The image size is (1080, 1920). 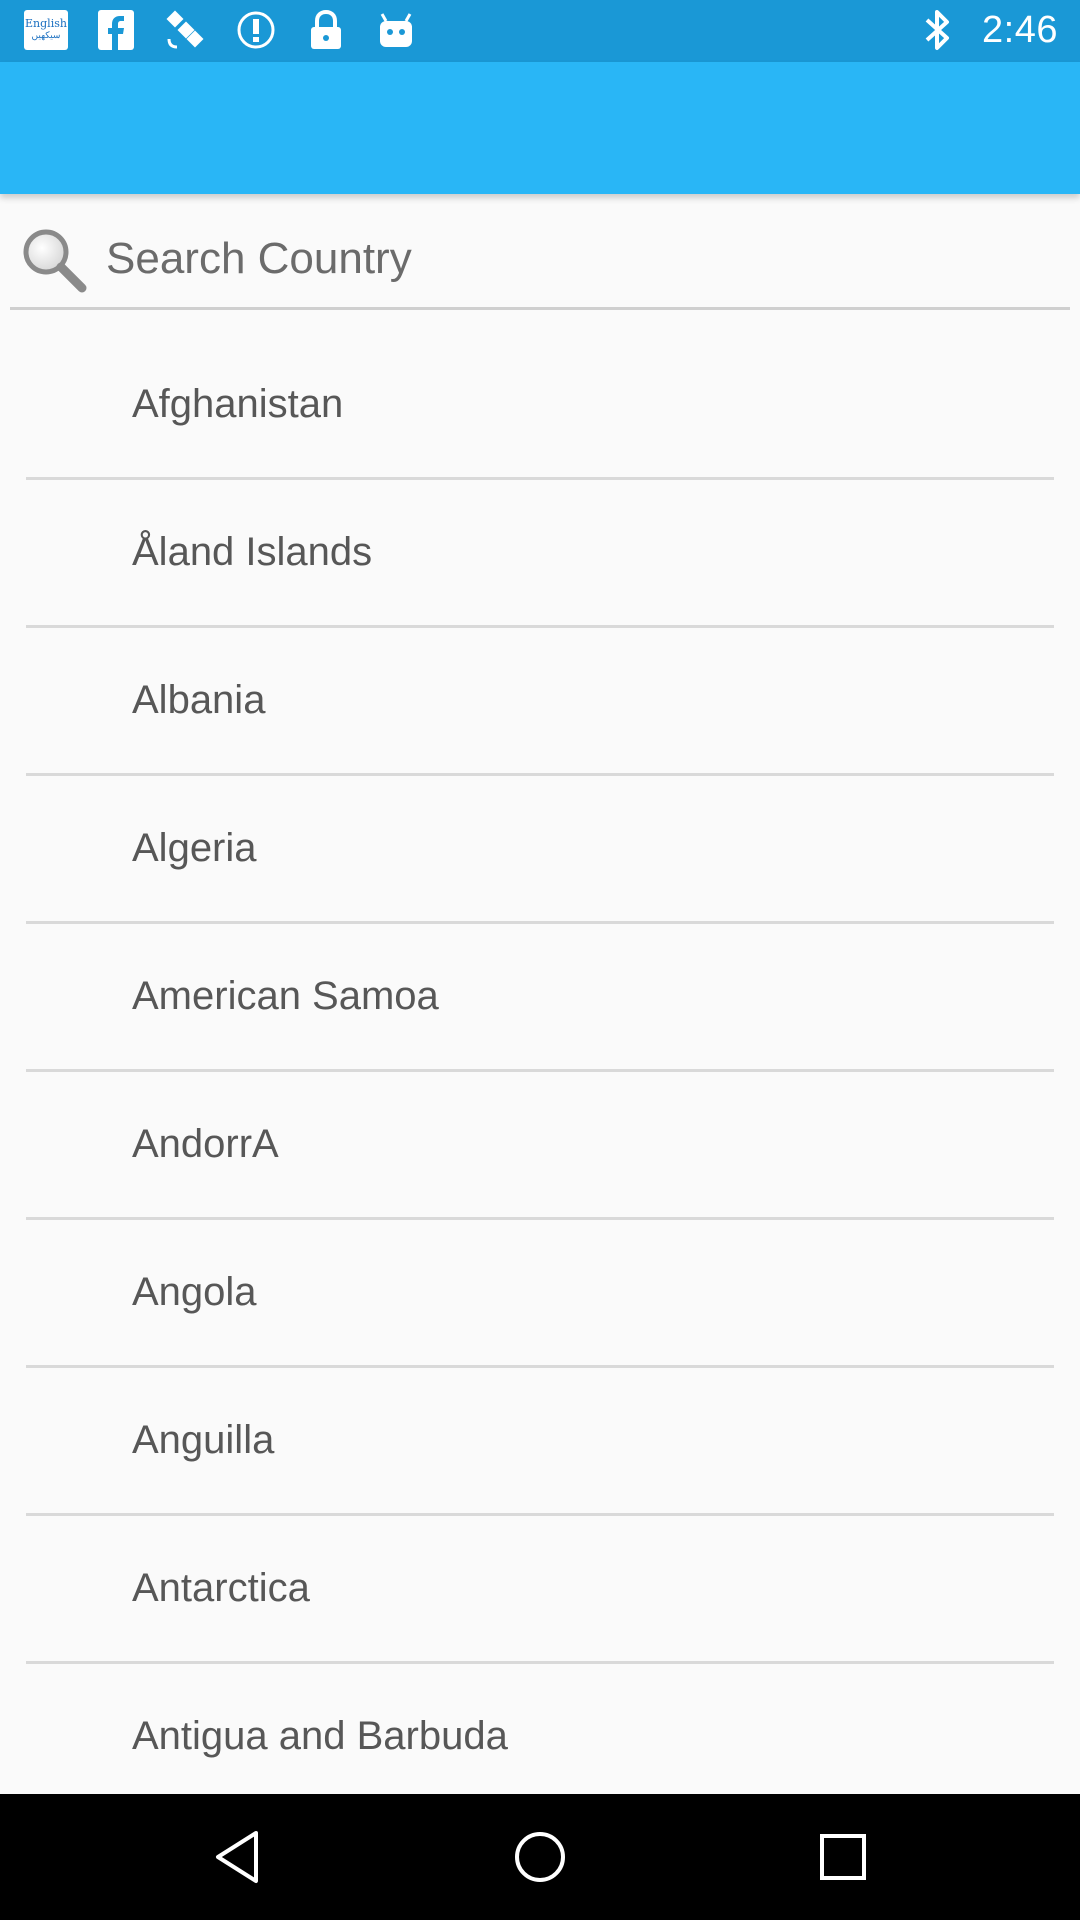 I want to click on navigation-bar, so click(x=540, y=1857).